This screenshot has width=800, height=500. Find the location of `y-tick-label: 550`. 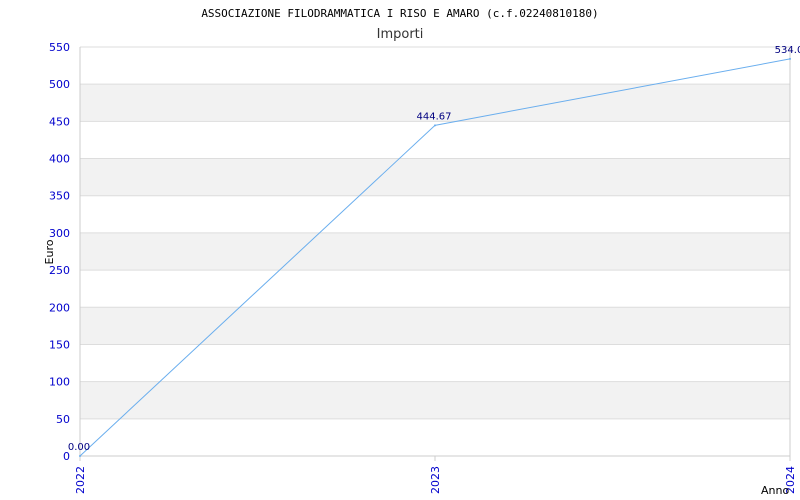

y-tick-label: 550 is located at coordinates (59, 47).